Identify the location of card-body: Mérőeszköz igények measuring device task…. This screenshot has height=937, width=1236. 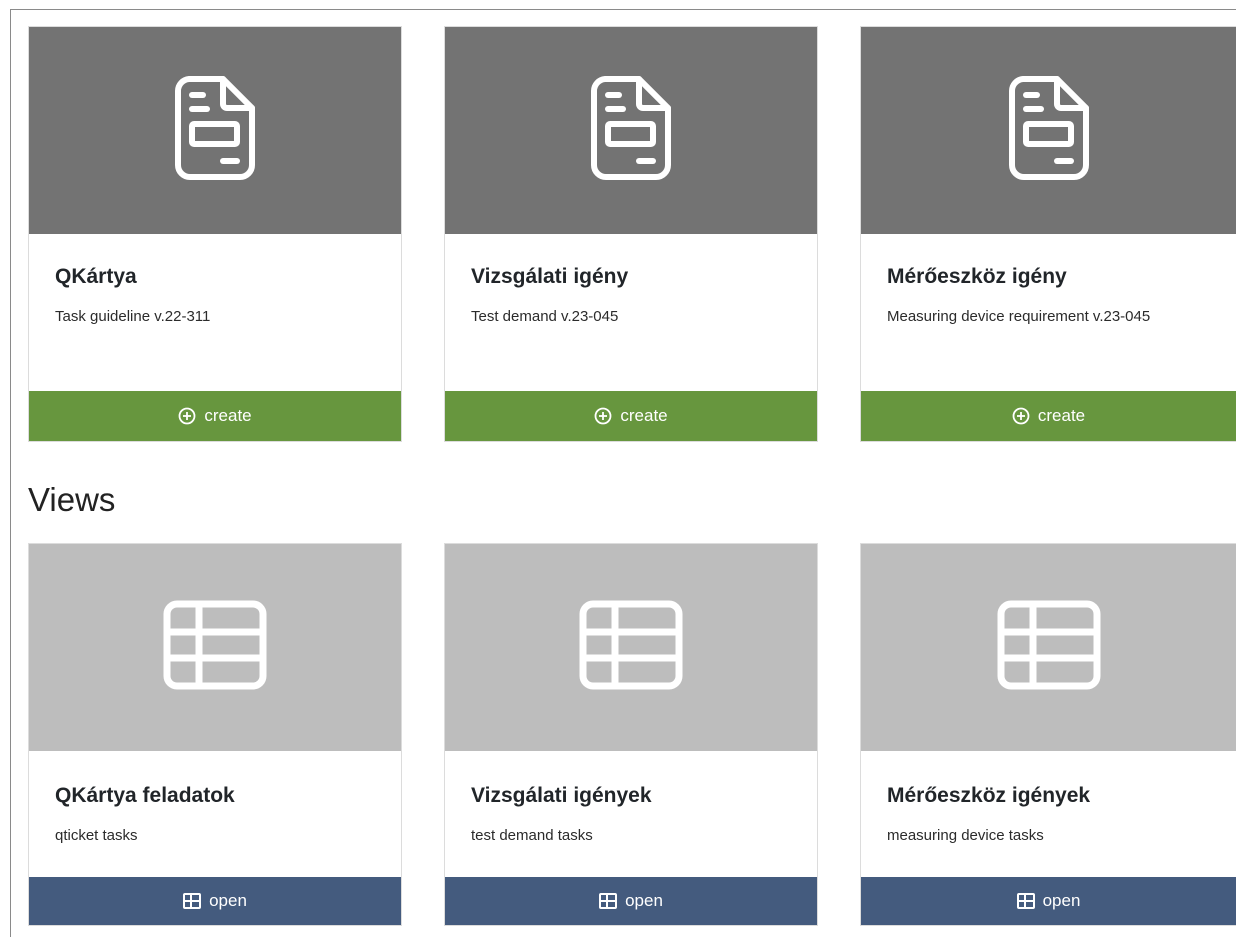
(1048, 814).